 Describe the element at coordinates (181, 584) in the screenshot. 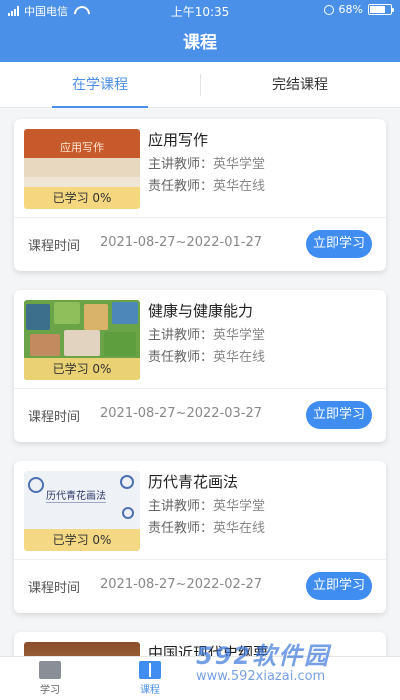

I see `course-dates: 2021-08-27~2022-02-27` at that location.